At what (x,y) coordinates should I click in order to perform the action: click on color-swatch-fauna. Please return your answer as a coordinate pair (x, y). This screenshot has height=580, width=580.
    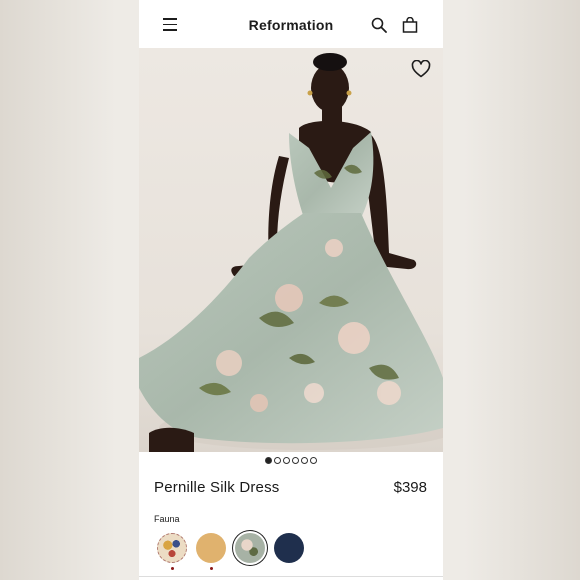
    Looking at the image, I should click on (250, 548).